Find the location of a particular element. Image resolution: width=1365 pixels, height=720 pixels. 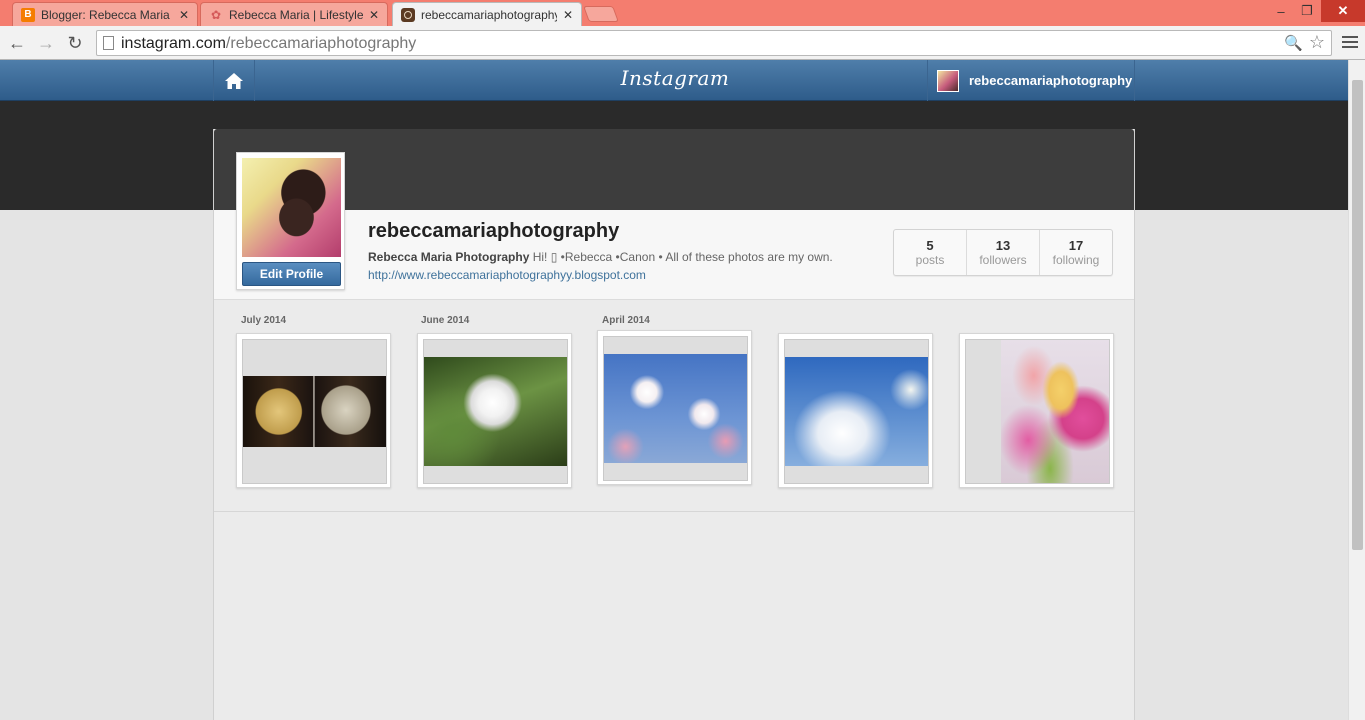

photo-thumbnail-coins is located at coordinates (313, 410).